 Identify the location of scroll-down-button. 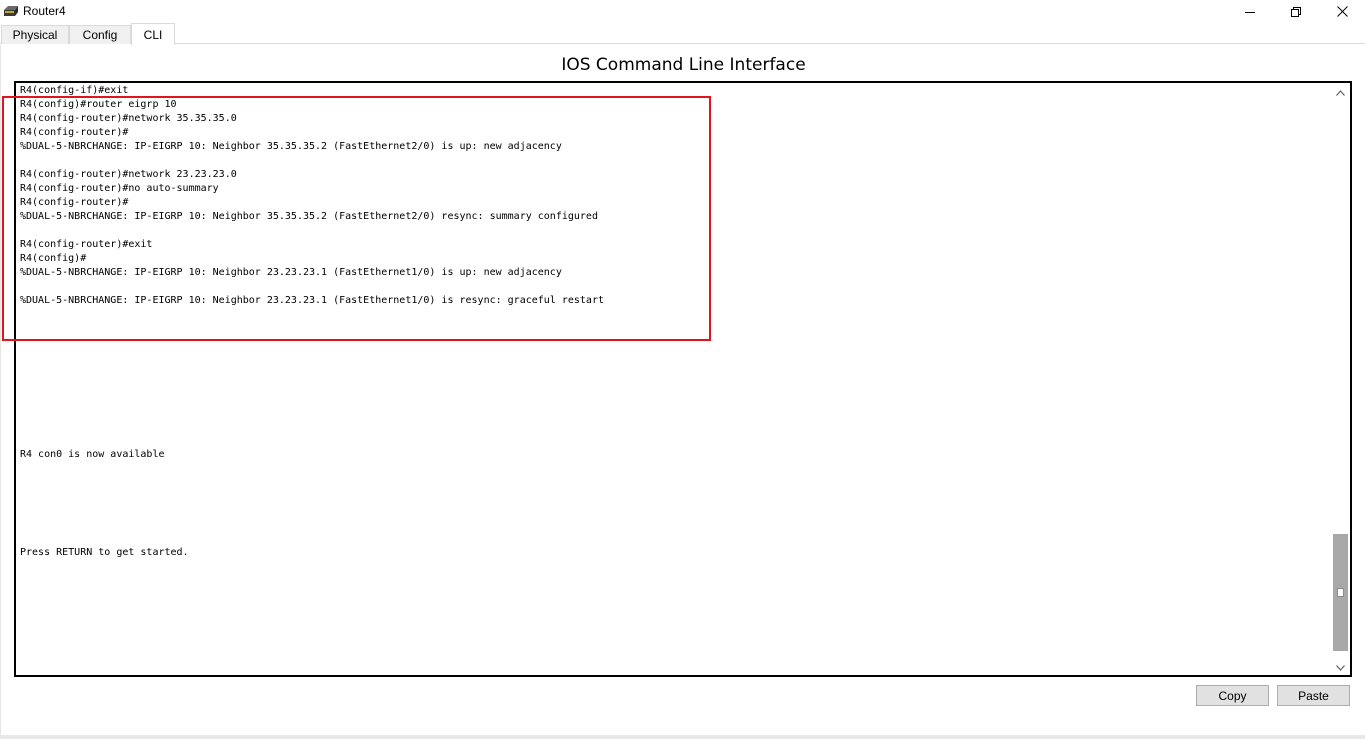
(1340, 666).